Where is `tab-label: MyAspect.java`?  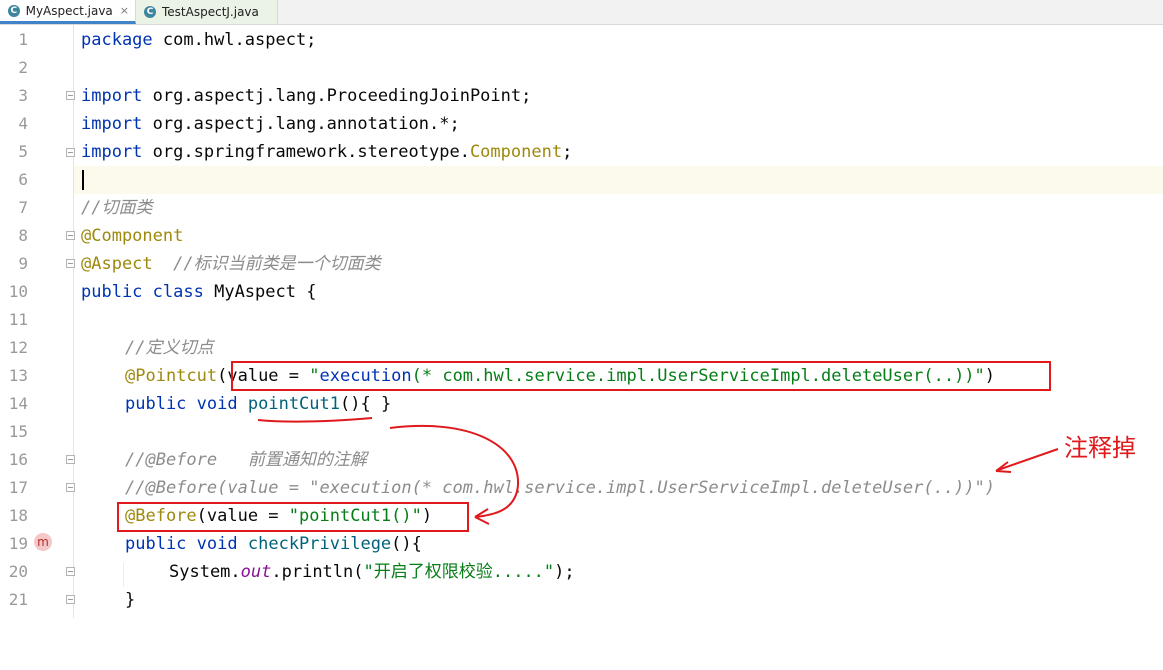
tab-label: MyAspect.java is located at coordinates (69, 10).